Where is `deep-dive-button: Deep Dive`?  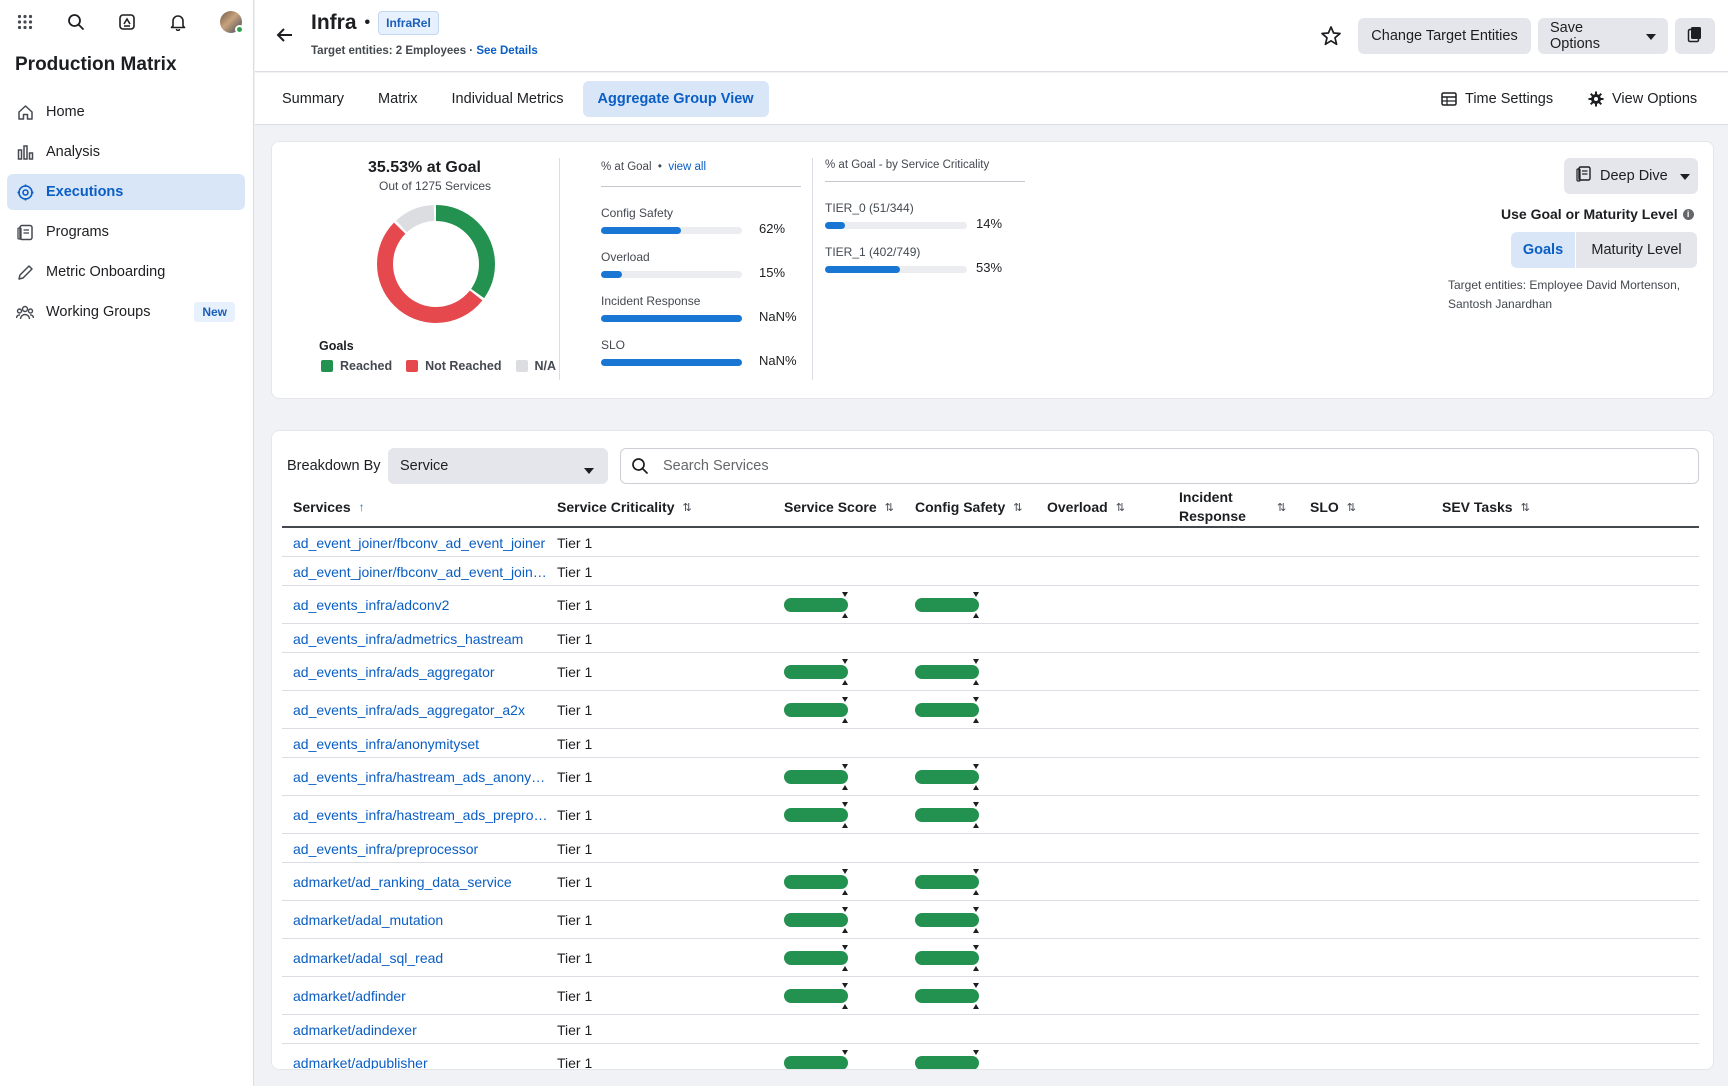 deep-dive-button: Deep Dive is located at coordinates (1631, 176).